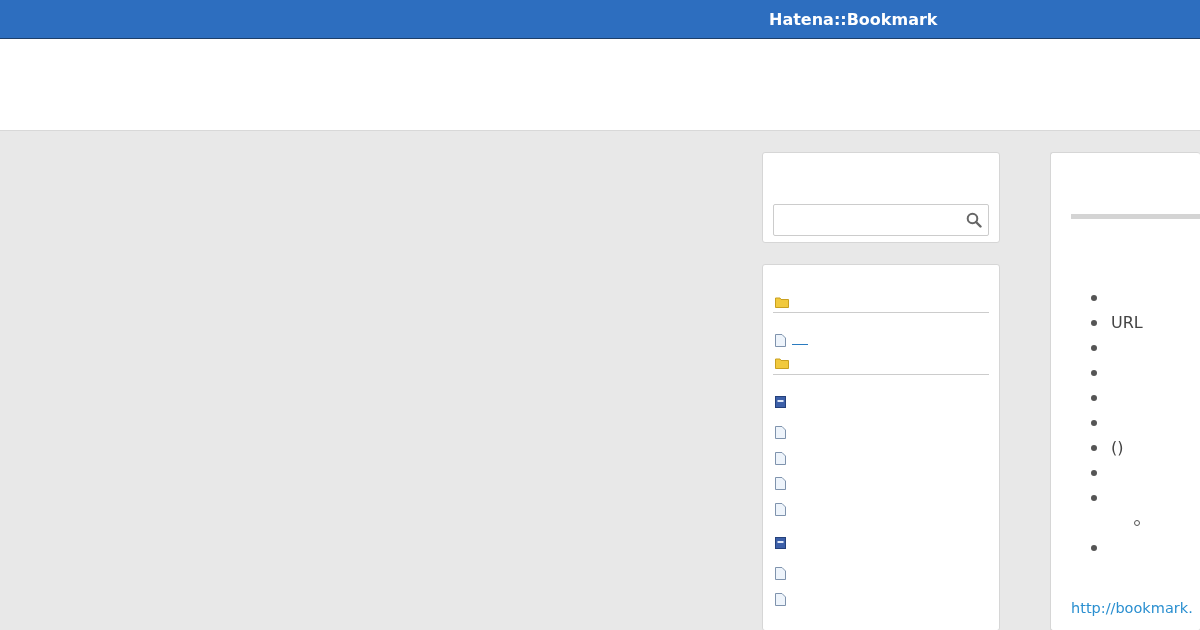  Describe the element at coordinates (853, 19) in the screenshot. I see `site-title: Hatena::Bookmark` at that location.